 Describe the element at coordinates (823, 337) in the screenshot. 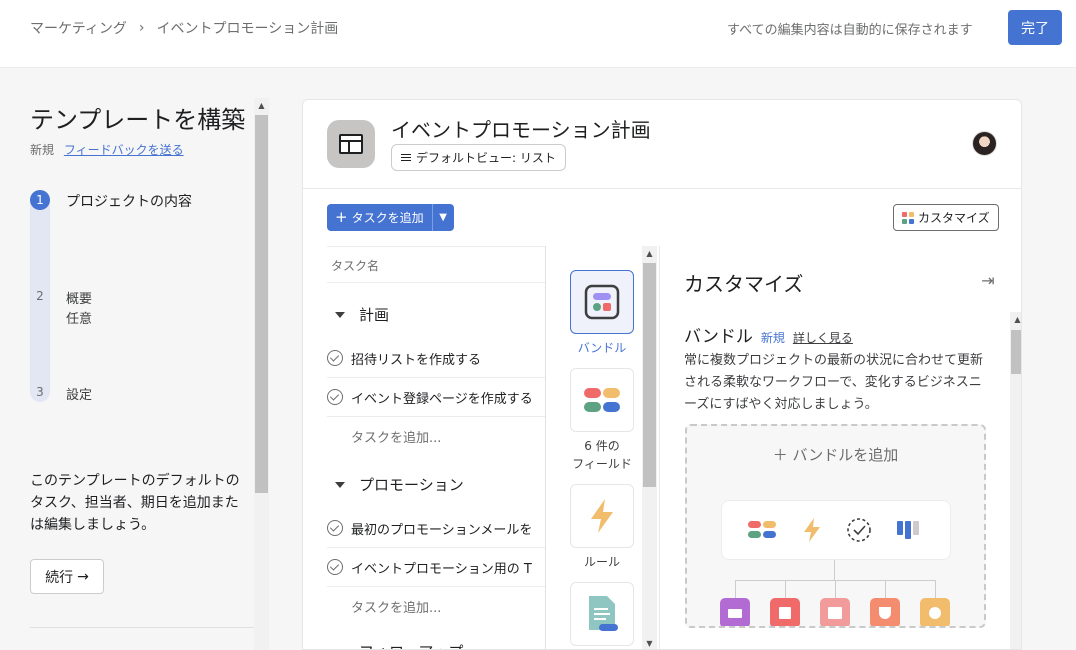

I see `learn-more-link: 詳しく見る` at that location.